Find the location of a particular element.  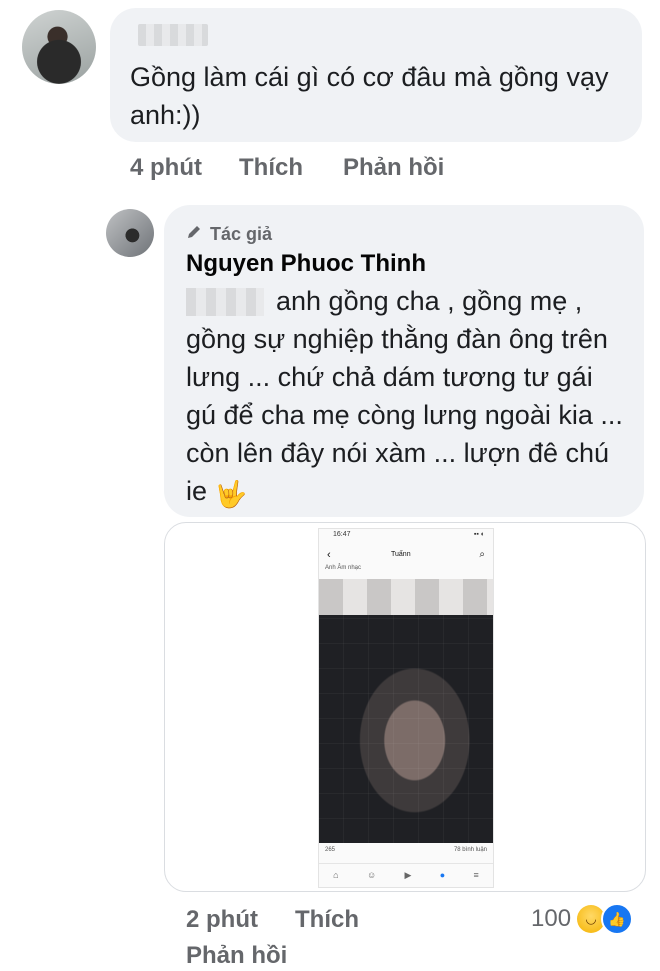

screenshot-status-icons: ▪▪ ◐ is located at coordinates (479, 534).